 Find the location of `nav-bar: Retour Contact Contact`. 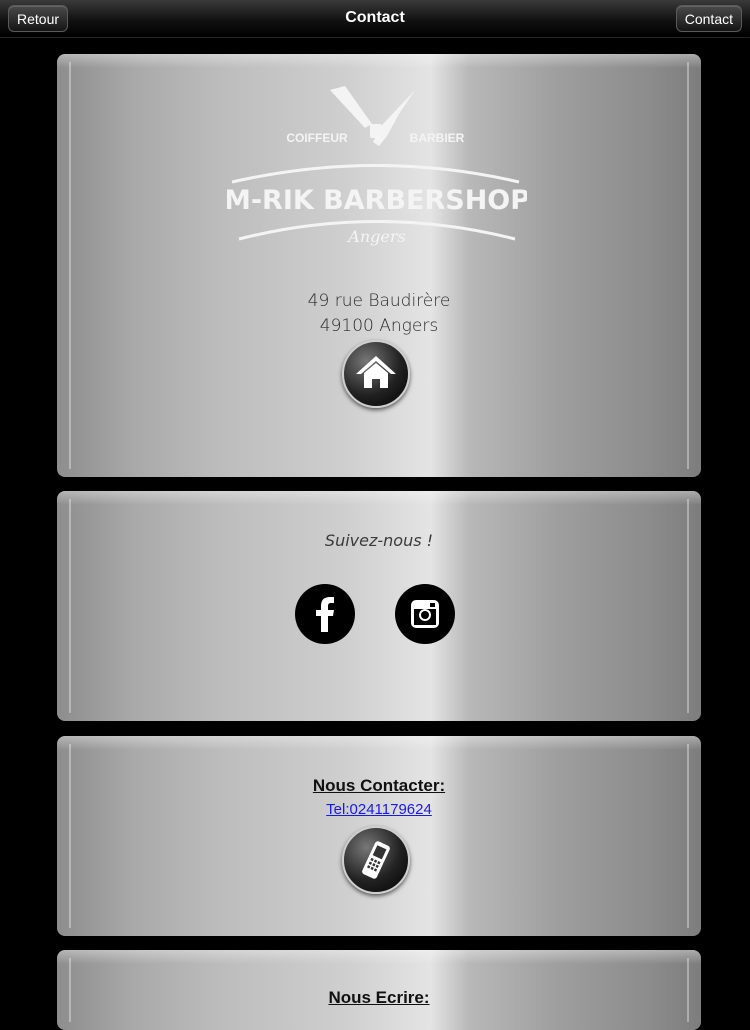

nav-bar: Retour Contact Contact is located at coordinates (375, 19).